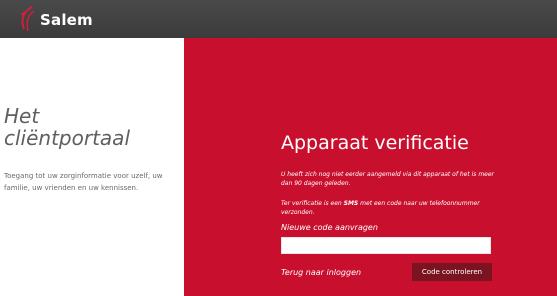  Describe the element at coordinates (28, 19) in the screenshot. I see `salem-swirl-icon` at that location.